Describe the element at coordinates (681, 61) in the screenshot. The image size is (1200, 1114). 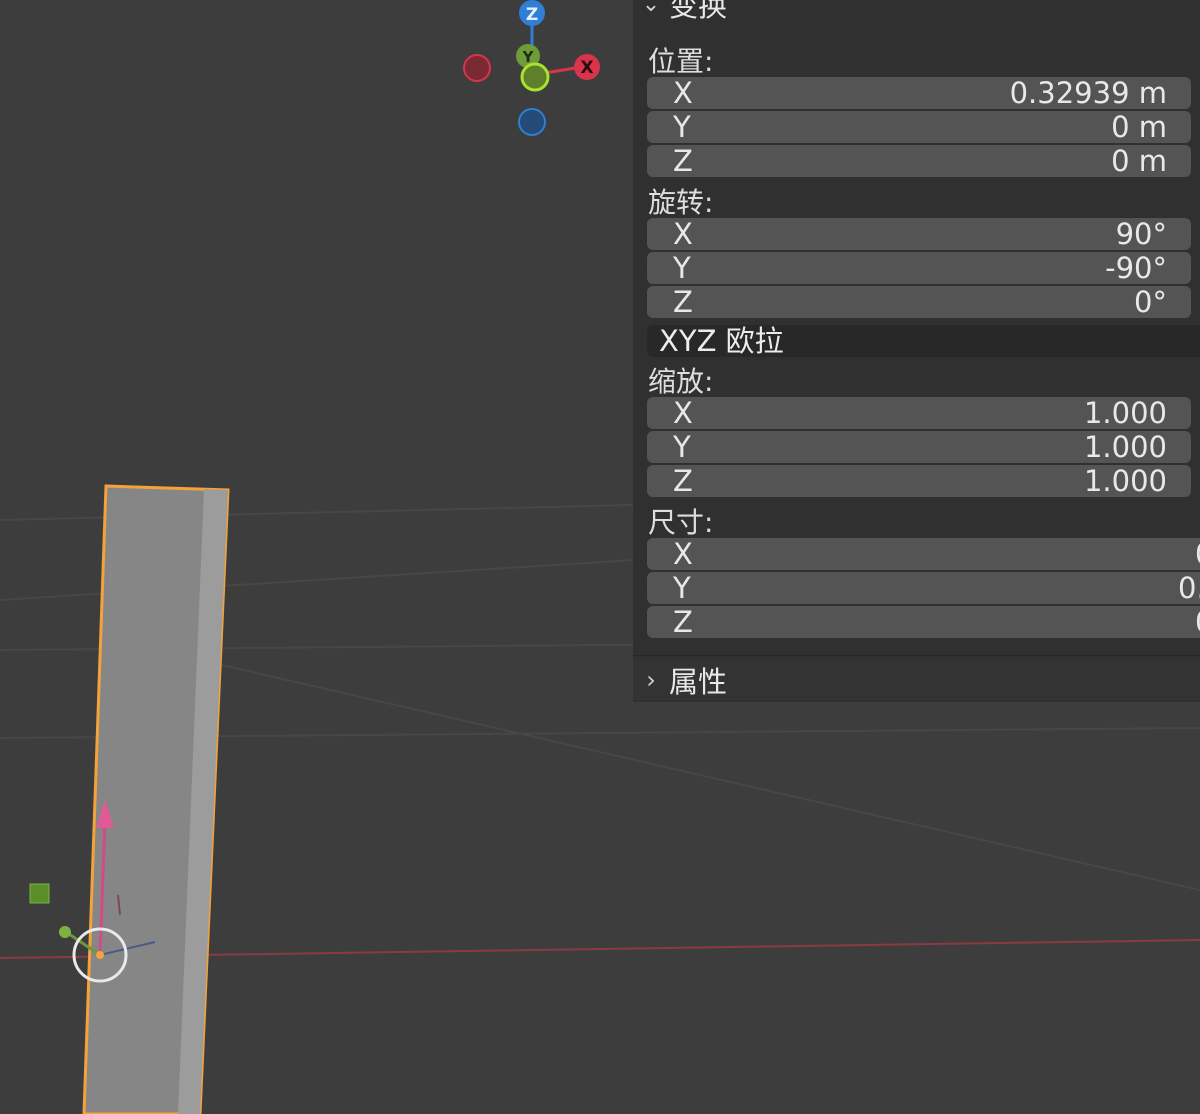
I see `location-label: 位置:` at that location.